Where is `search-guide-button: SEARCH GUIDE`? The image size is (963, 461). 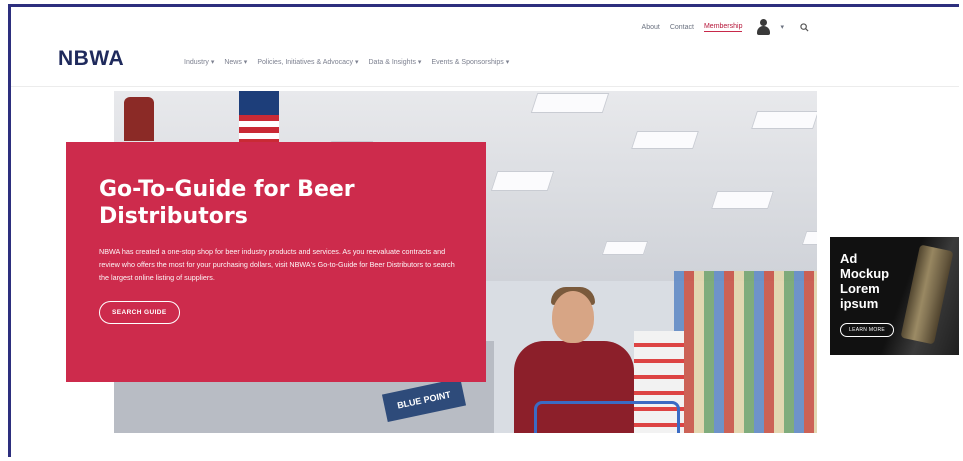 search-guide-button: SEARCH GUIDE is located at coordinates (139, 312).